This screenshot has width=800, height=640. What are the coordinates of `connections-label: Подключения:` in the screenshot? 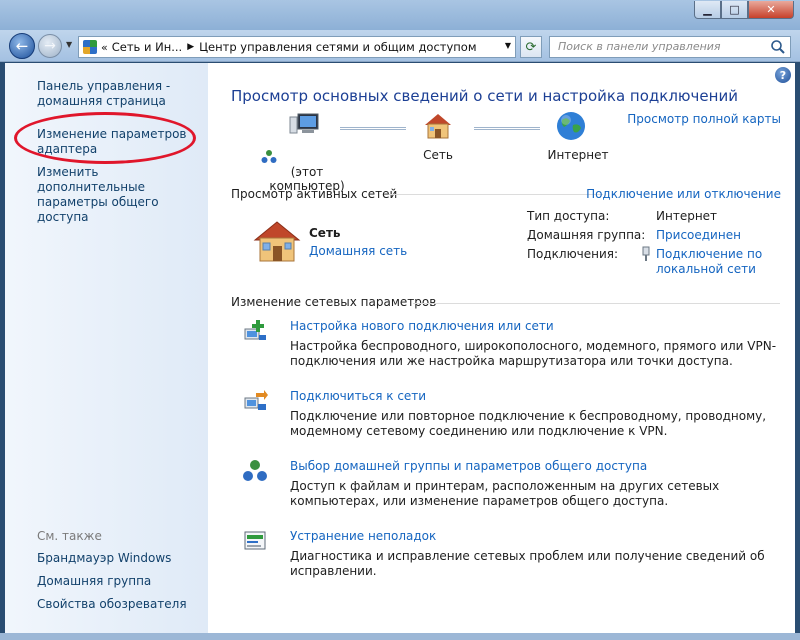 It's located at (573, 254).